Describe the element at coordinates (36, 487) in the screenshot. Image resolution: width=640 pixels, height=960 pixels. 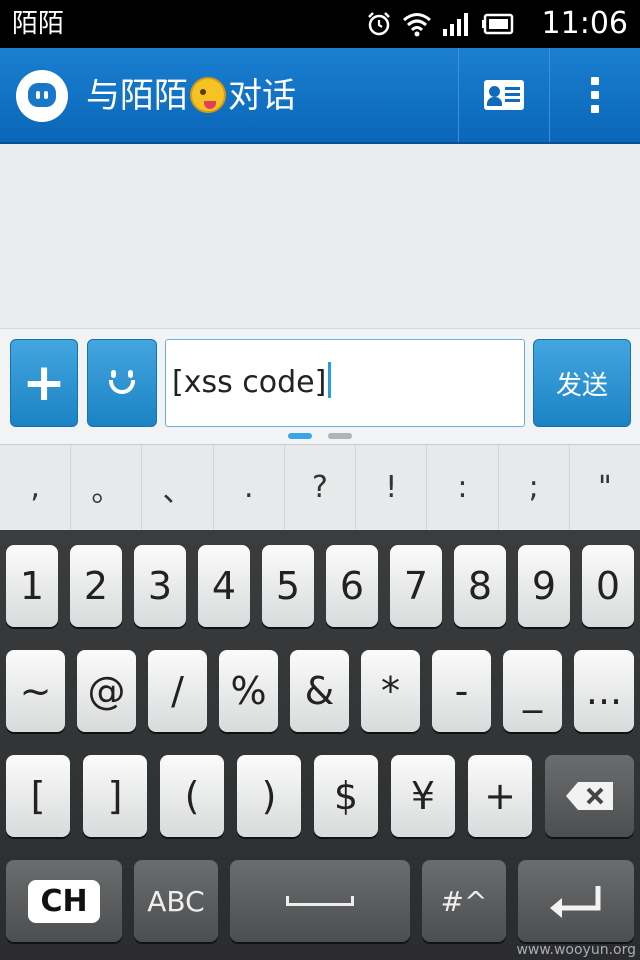
I see `symbol-key: ,` at that location.